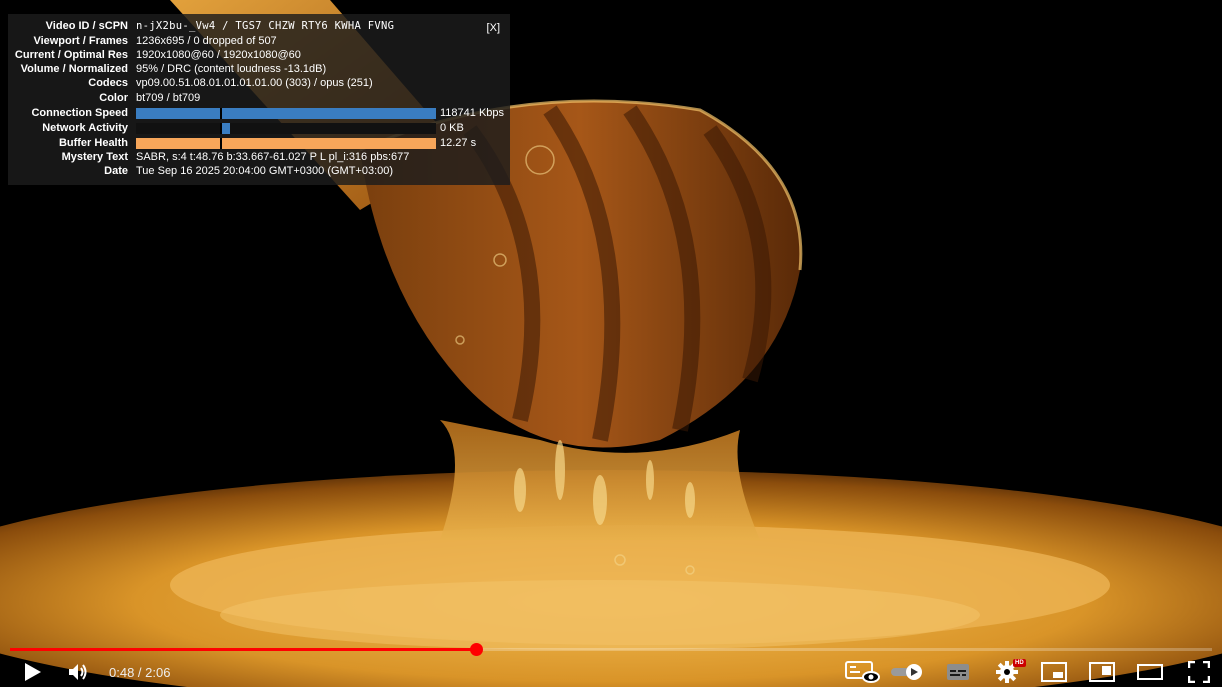  Describe the element at coordinates (493, 28) in the screenshot. I see `stats-close-button: [X]` at that location.